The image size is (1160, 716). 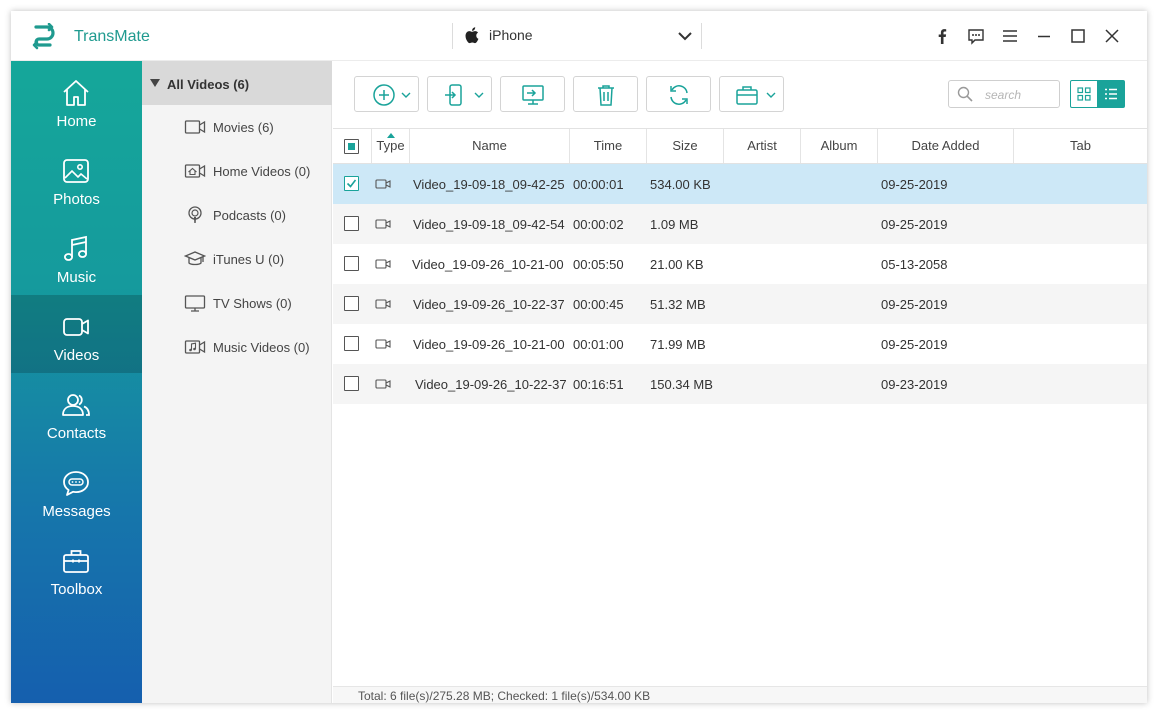 I want to click on sidebar-item-toolbox: Toolbox, so click(x=76, y=568).